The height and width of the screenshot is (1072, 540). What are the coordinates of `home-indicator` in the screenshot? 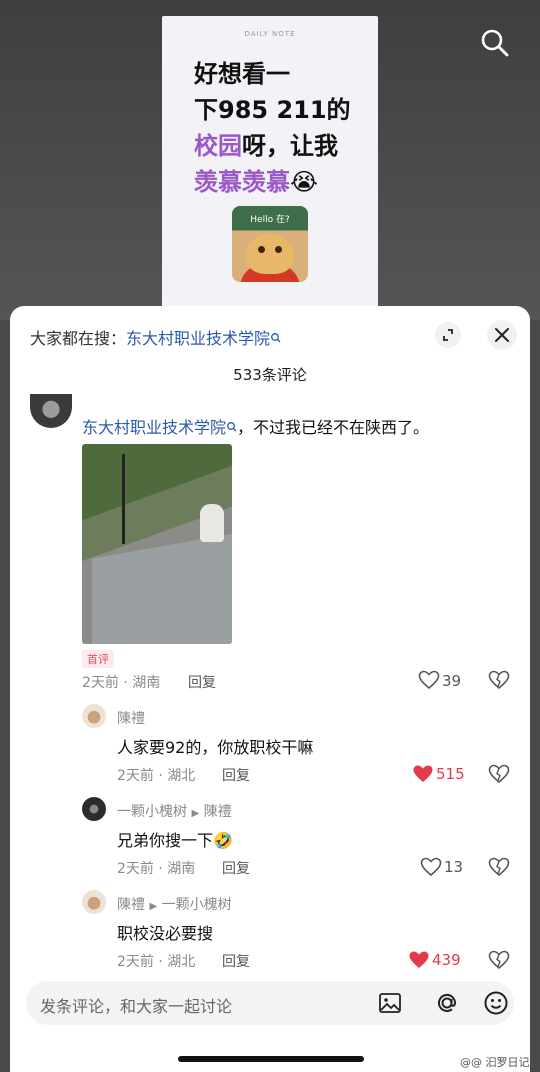 It's located at (271, 1059).